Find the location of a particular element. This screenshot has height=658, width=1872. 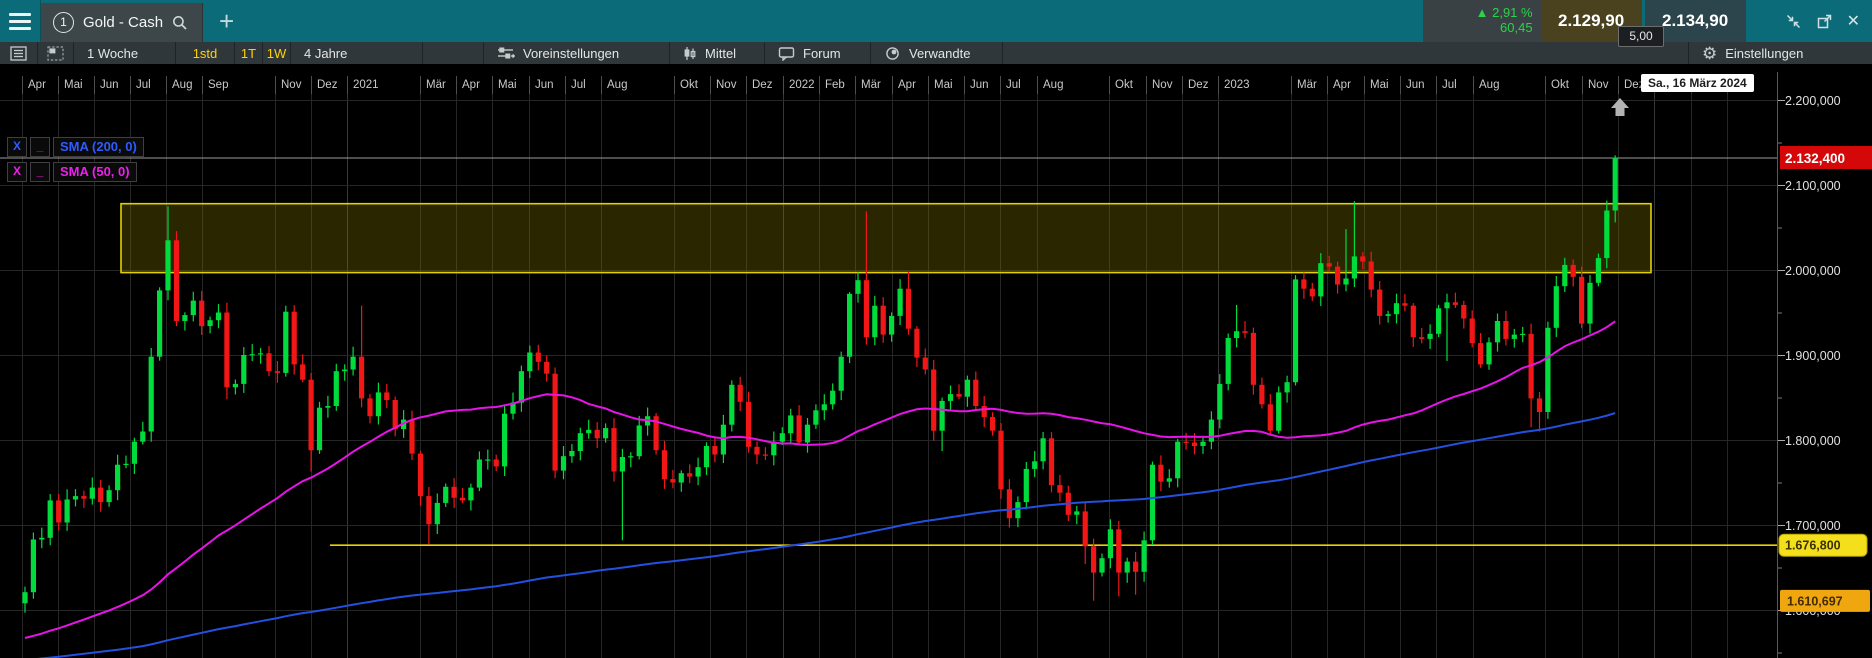

svg-text: 1.610,697 is located at coordinates (1815, 601).